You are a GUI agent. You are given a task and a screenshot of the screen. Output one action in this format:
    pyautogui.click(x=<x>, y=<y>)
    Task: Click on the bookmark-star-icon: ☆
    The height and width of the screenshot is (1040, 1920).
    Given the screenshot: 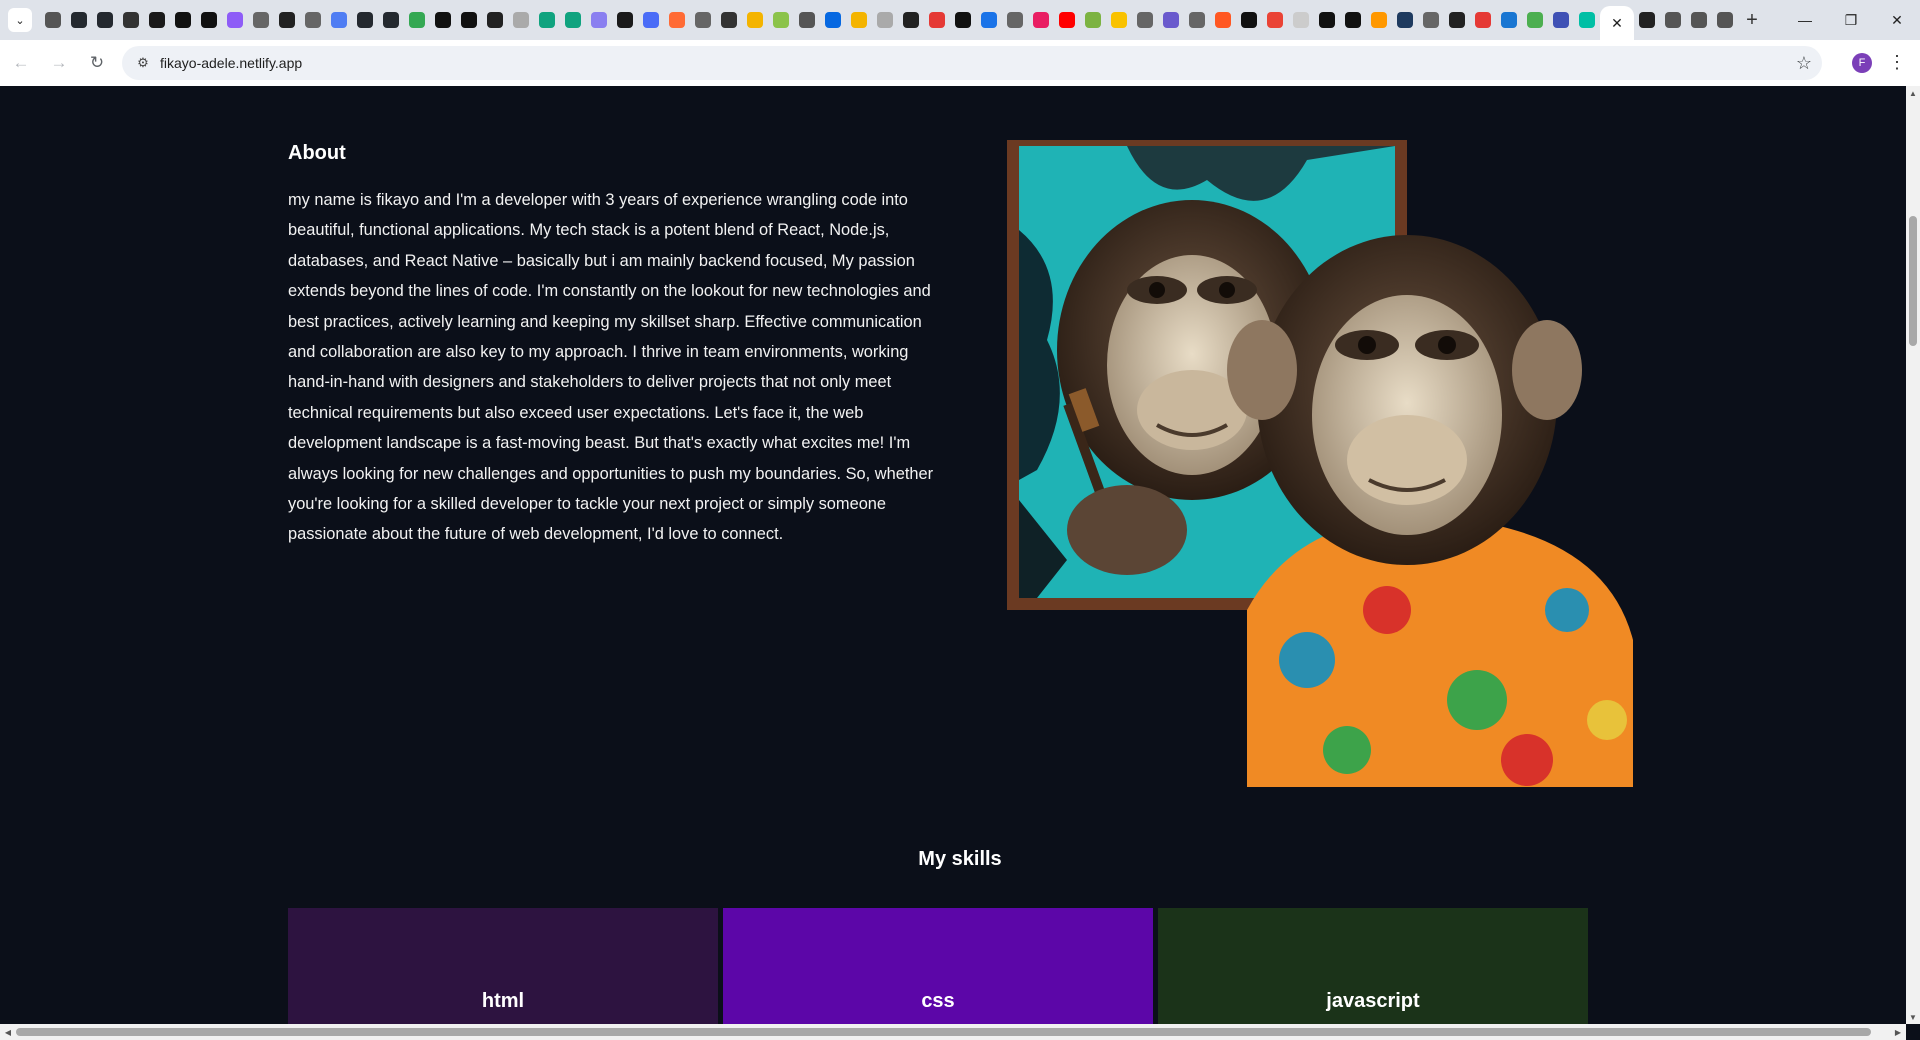 What is the action you would take?
    pyautogui.click(x=1804, y=63)
    